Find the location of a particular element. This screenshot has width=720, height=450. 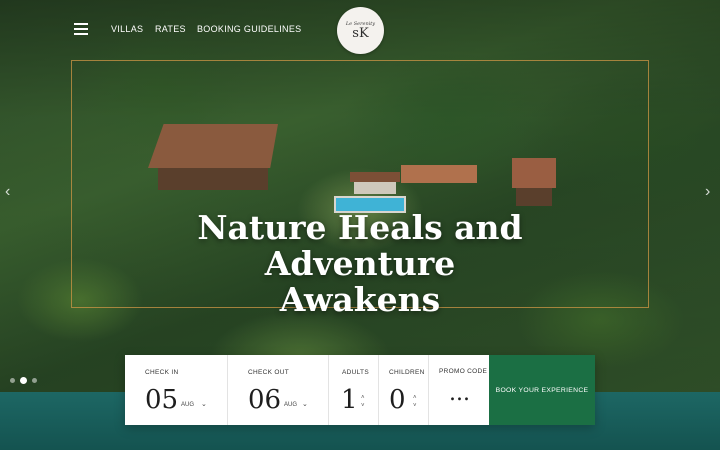

slider-dots is located at coordinates (23, 380).